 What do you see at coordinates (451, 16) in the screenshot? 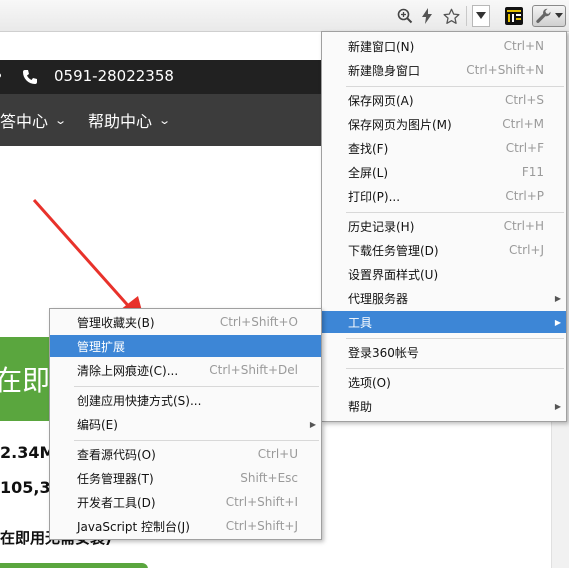
I see `star-icon` at bounding box center [451, 16].